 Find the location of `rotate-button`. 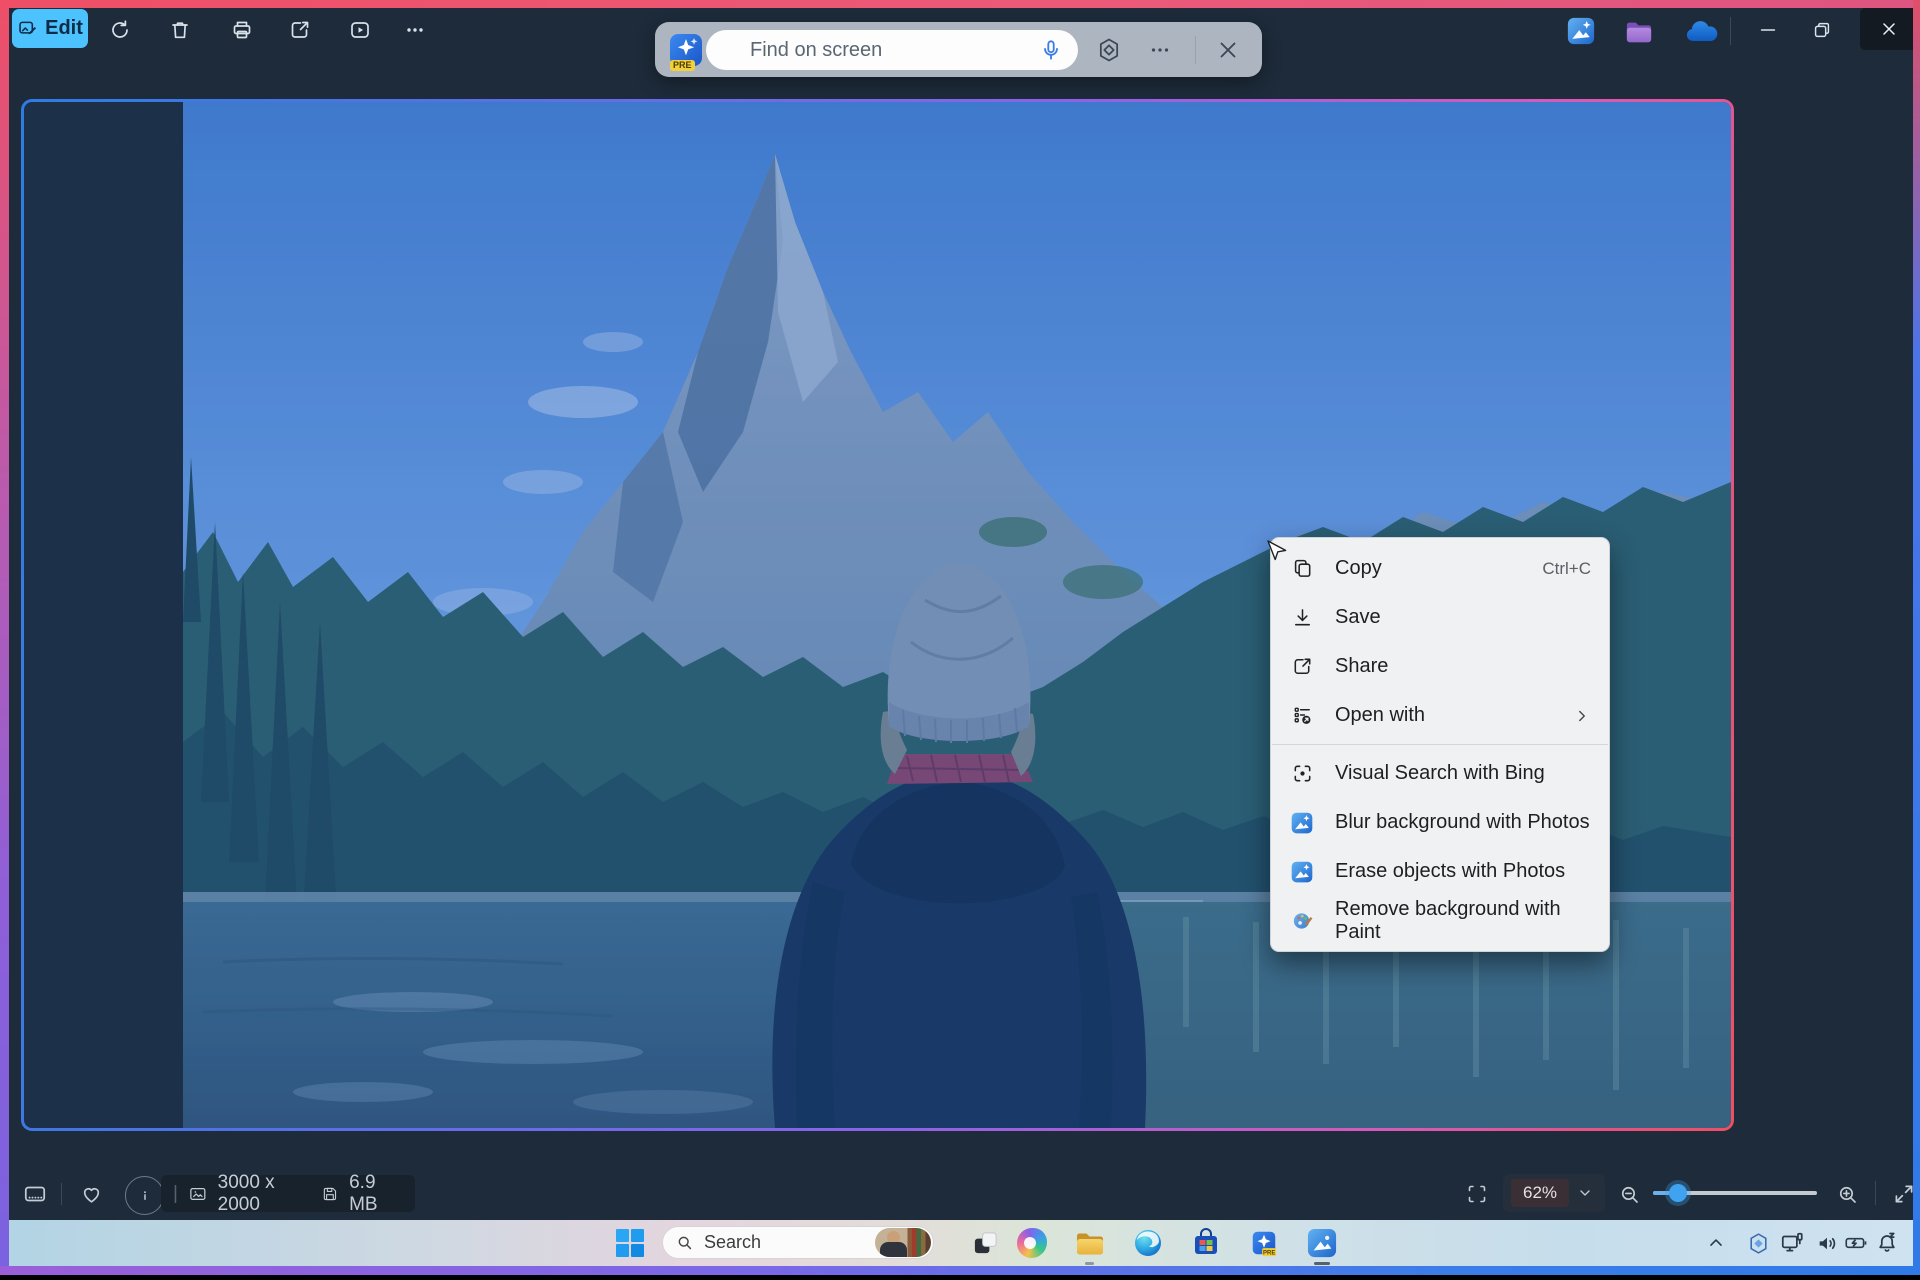

rotate-button is located at coordinates (120, 30).